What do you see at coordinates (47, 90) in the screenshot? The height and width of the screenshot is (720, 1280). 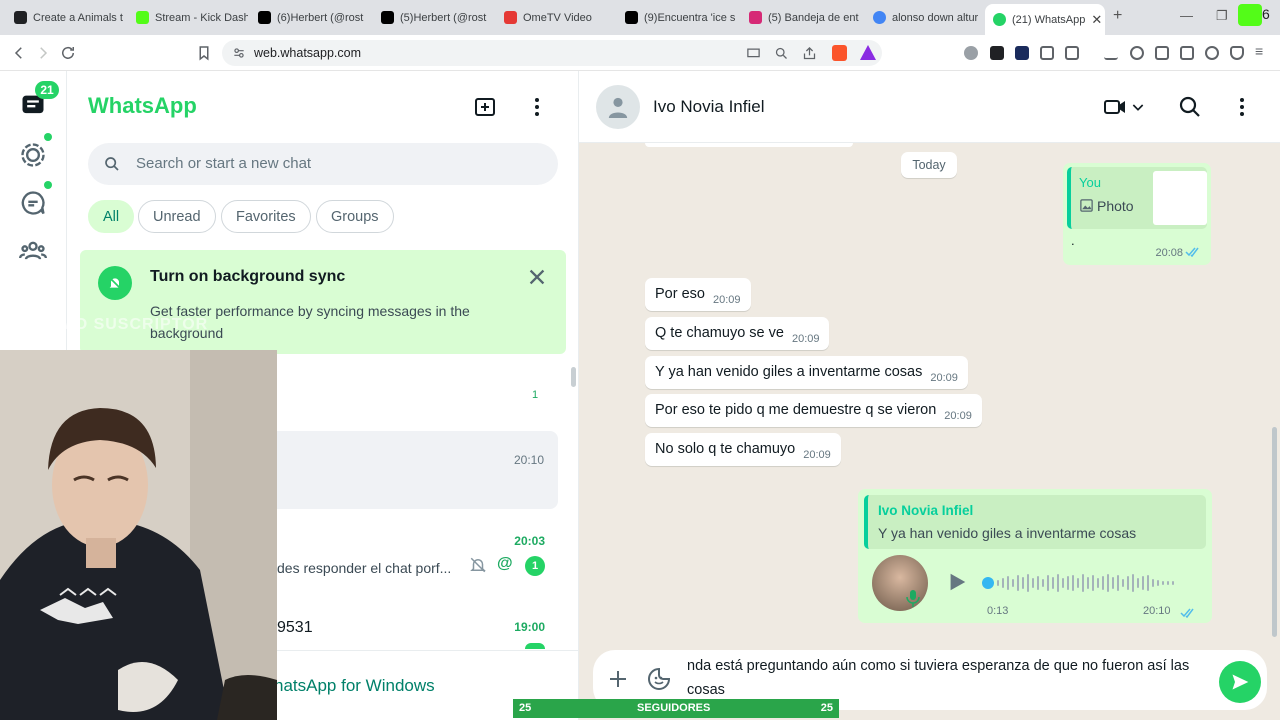 I see `unread-badge: 21` at bounding box center [47, 90].